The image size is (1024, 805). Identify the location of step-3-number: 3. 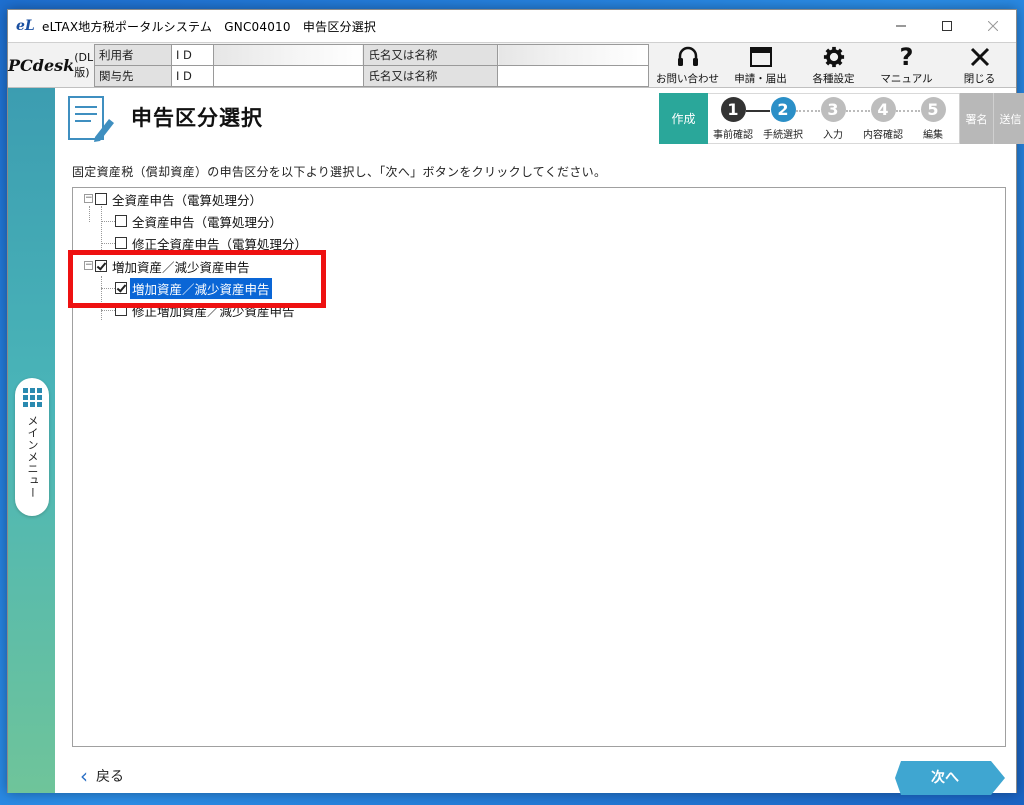
(833, 109).